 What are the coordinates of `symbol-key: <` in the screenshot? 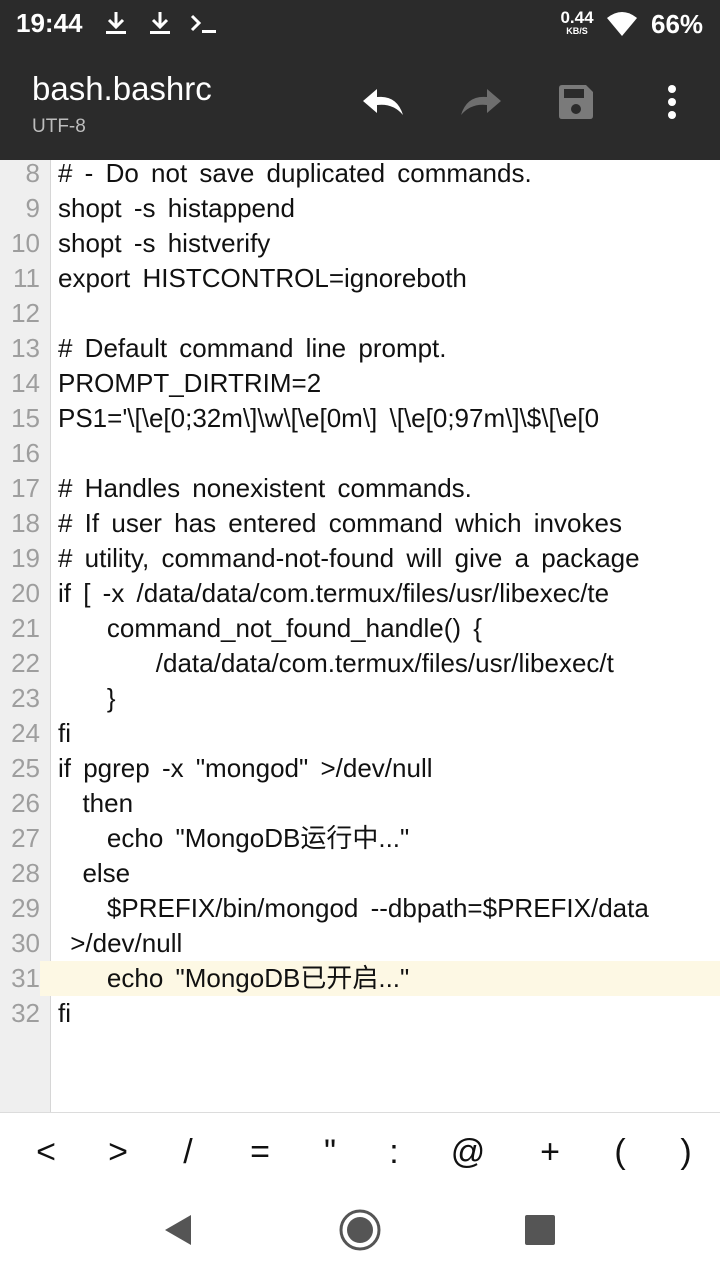 It's located at (46, 1152).